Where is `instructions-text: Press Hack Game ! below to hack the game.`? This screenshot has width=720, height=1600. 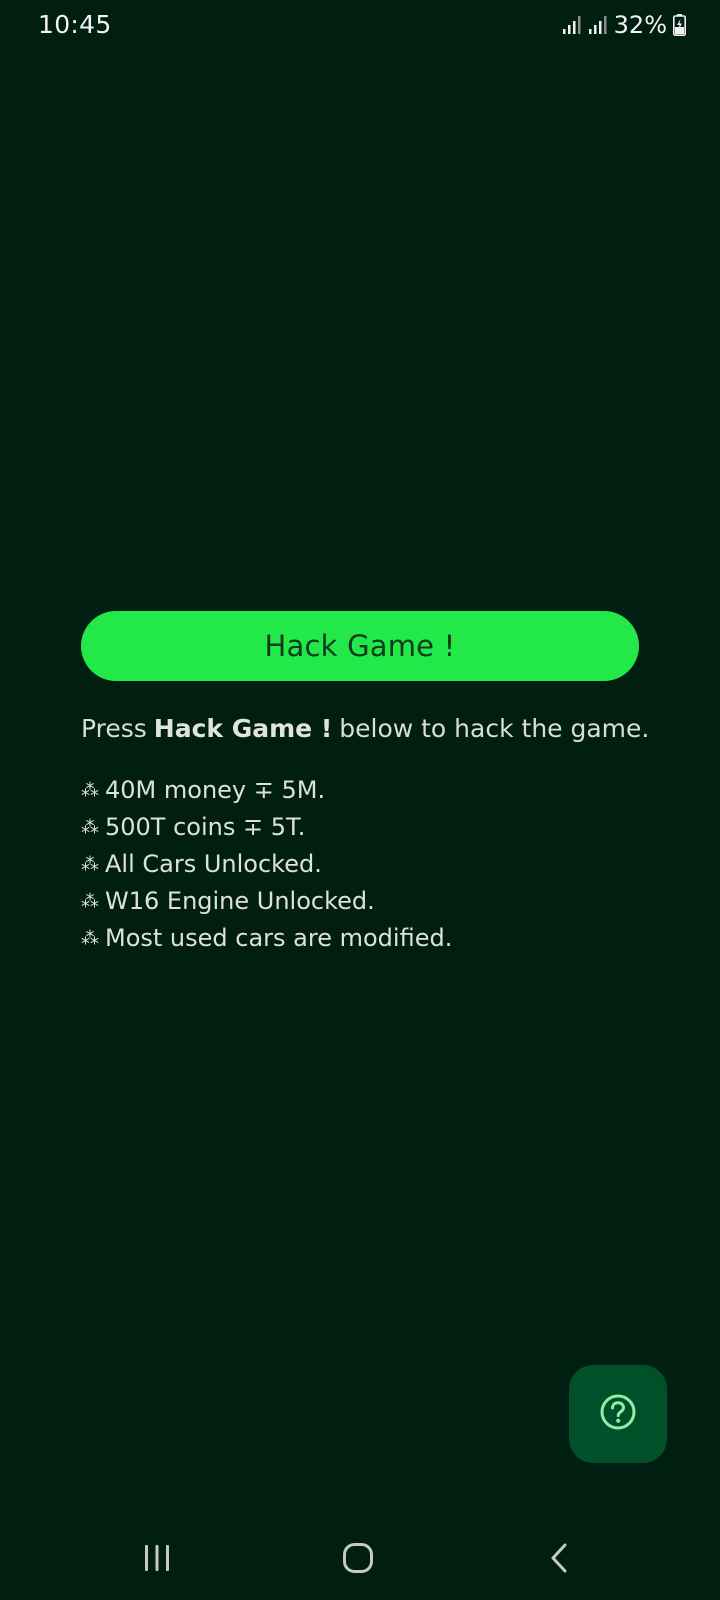
instructions-text: Press Hack Game ! below to hack the game. is located at coordinates (381, 729).